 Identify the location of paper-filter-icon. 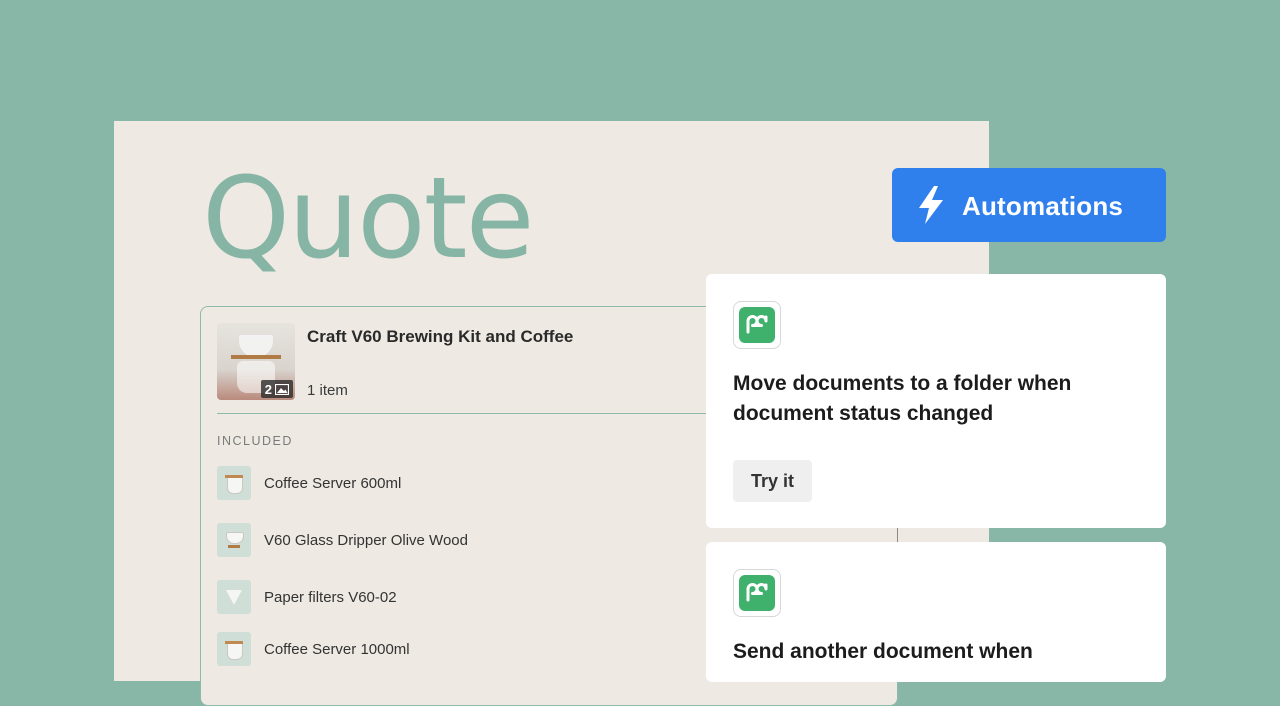
(234, 597).